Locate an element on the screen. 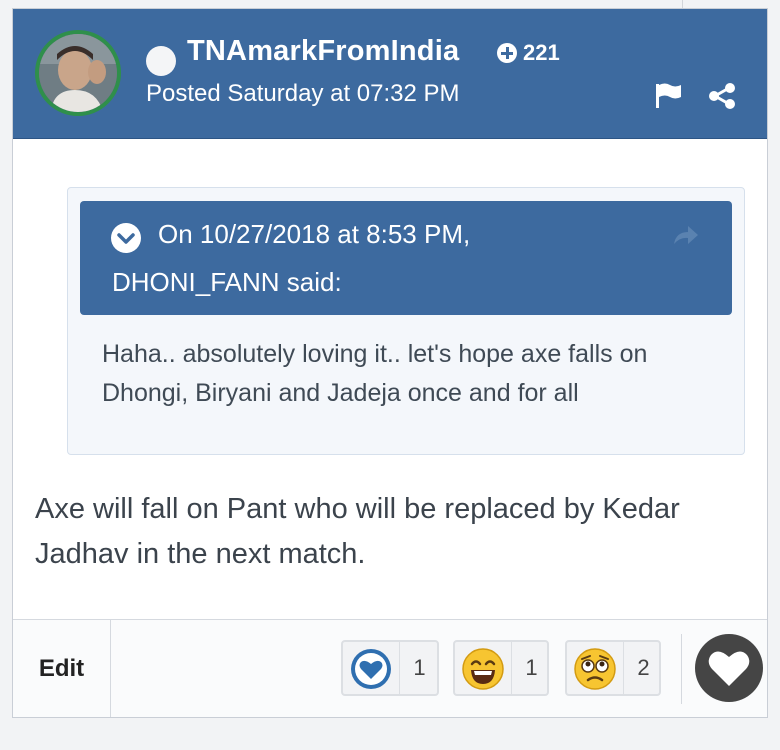 The width and height of the screenshot is (780, 750). reaction-haha: 1 is located at coordinates (501, 668).